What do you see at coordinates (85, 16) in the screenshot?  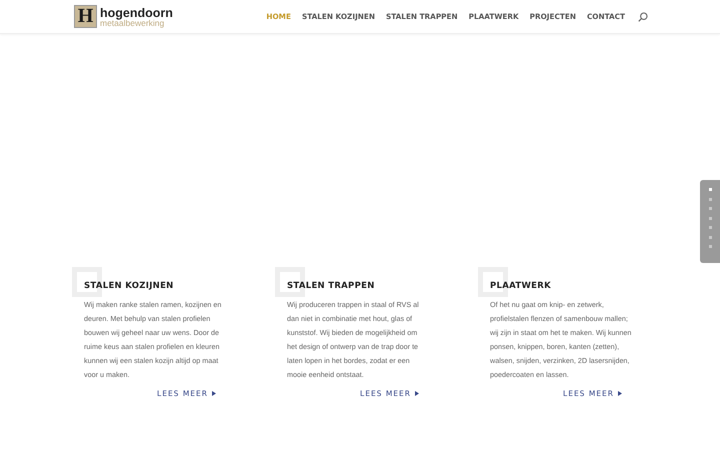 I see `logo-mark: H` at bounding box center [85, 16].